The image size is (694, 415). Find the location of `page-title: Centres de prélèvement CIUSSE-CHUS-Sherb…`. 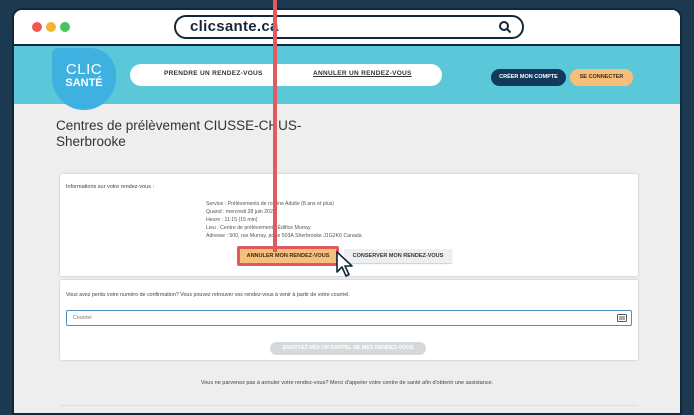

page-title: Centres de prélèvement CIUSSE-CHUS-Sherb… is located at coordinates (179, 133).